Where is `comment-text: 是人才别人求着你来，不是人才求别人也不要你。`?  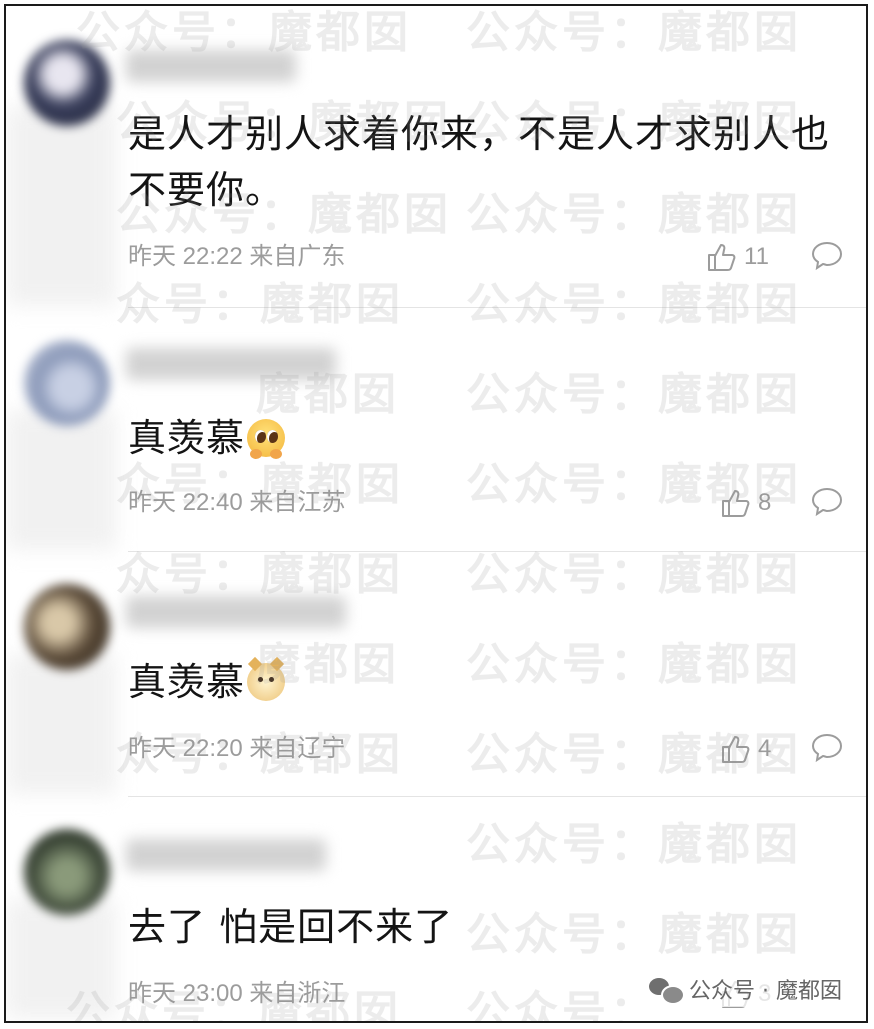
comment-text: 是人才别人求着你来，不是人才求别人也不要你。 is located at coordinates (479, 162).